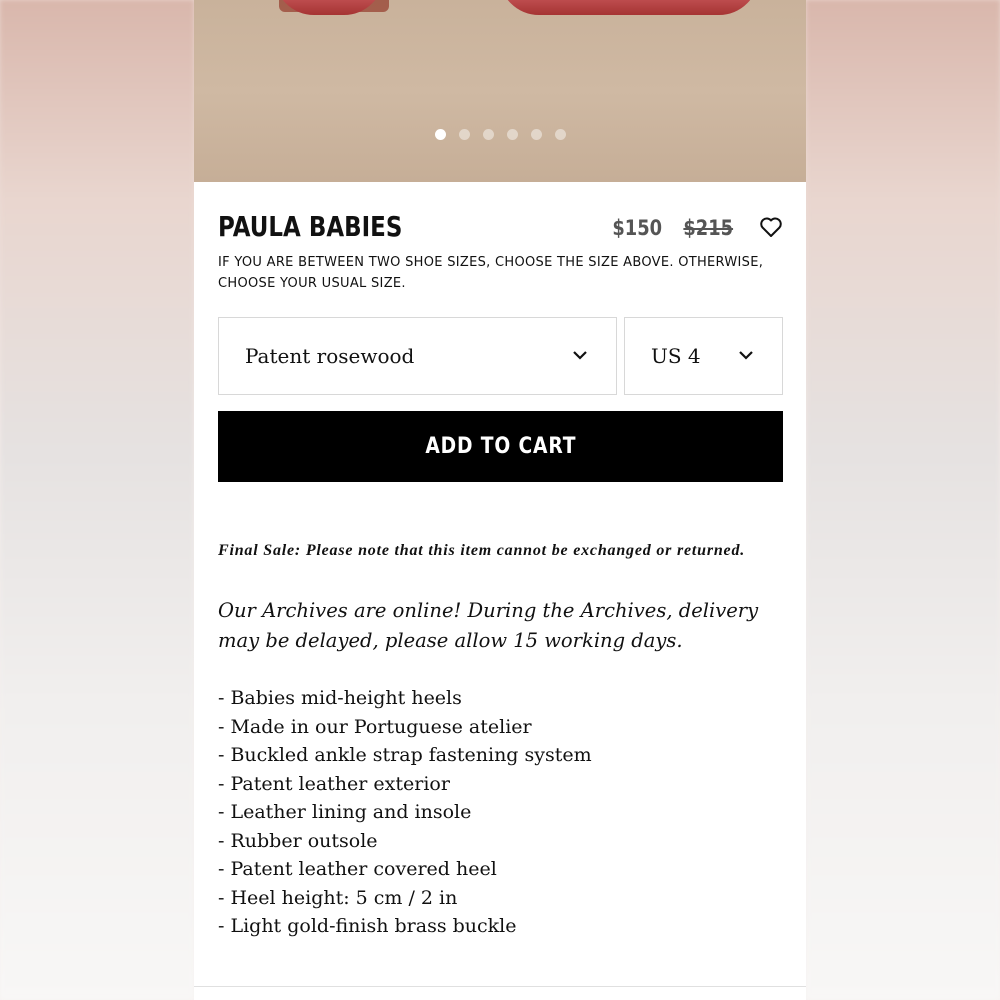 This screenshot has height=1000, width=1000. What do you see at coordinates (338, 897) in the screenshot?
I see `feature-item: - Heel height: 5 cm / 2 in` at bounding box center [338, 897].